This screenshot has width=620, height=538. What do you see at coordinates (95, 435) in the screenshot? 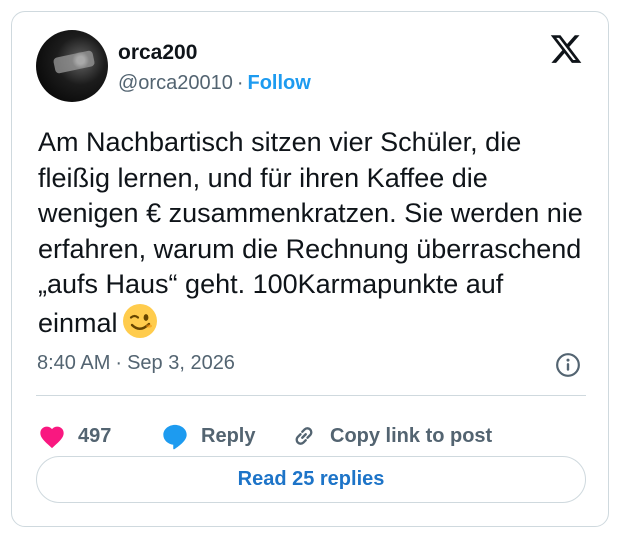
I see `like-count: 497` at bounding box center [95, 435].